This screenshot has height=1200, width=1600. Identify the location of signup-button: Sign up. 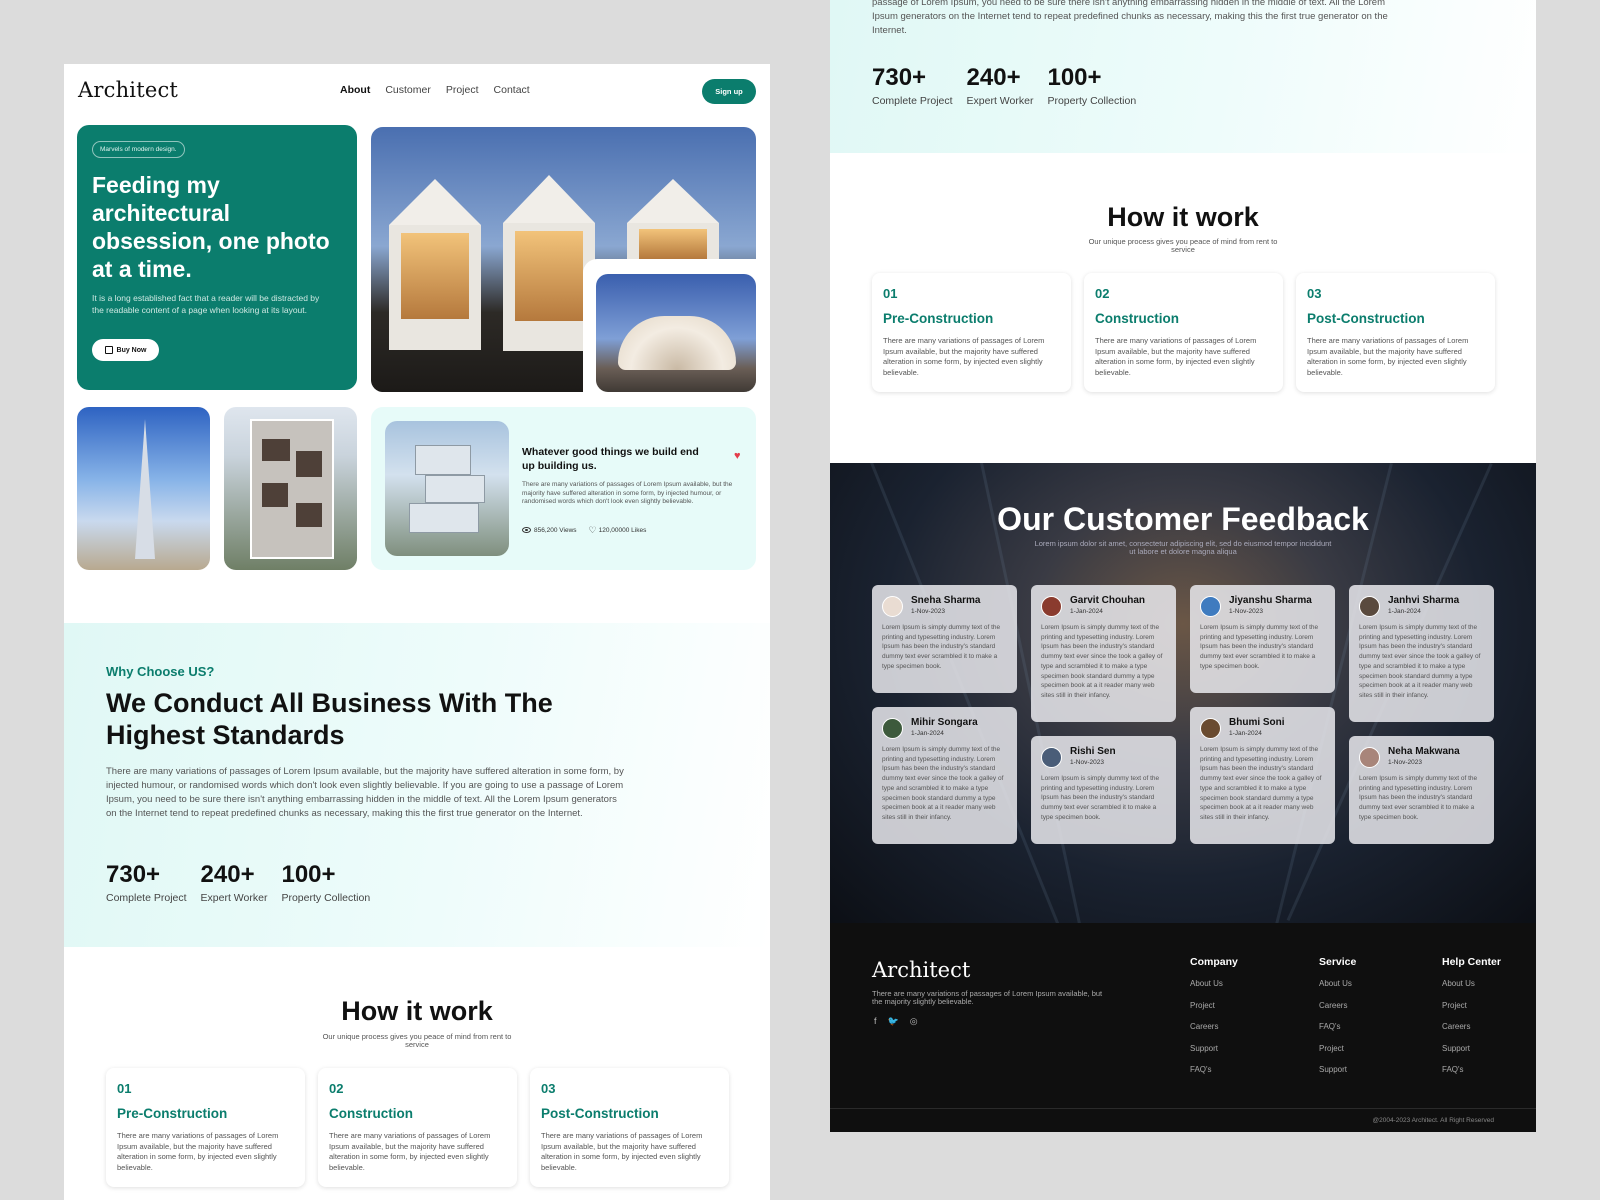
(729, 91).